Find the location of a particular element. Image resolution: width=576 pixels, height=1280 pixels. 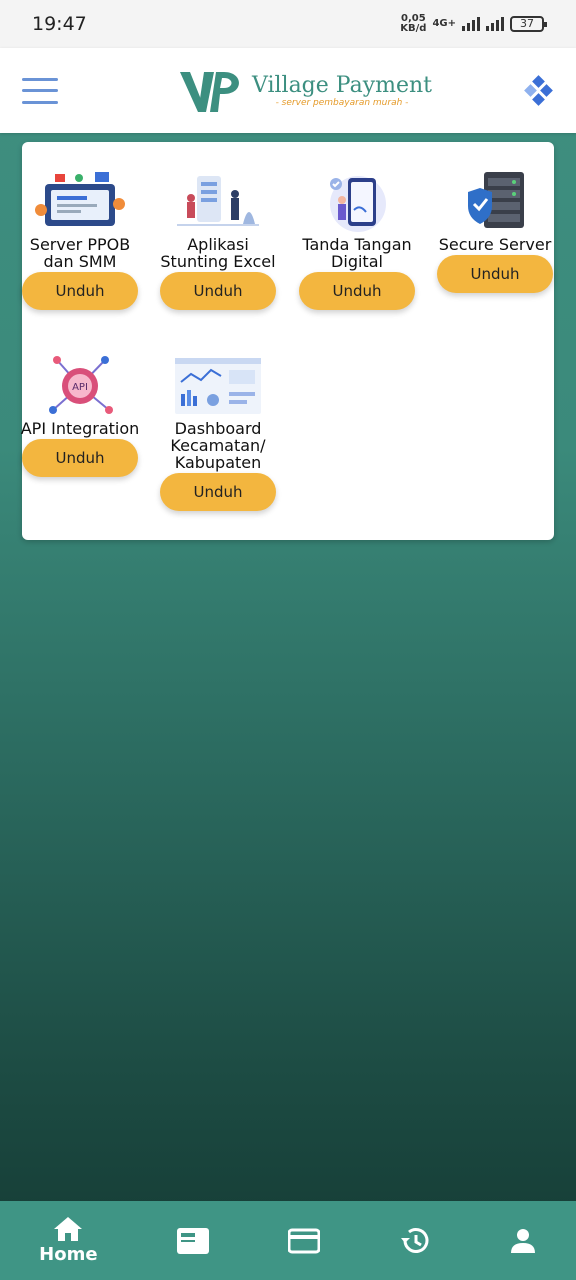

product-item-dashboard: Dashboard Kecamatan/ Kabupaten Unduh is located at coordinates (218, 432).